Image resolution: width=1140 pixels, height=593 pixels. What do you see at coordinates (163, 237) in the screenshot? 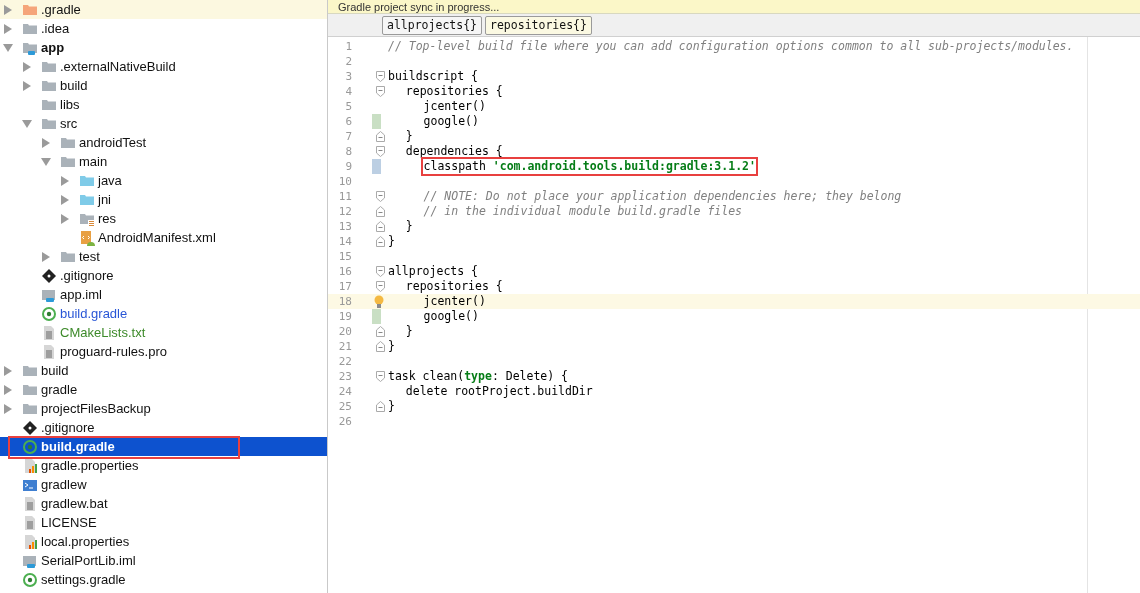
I see `tree-item: AndroidManifest.xml` at bounding box center [163, 237].